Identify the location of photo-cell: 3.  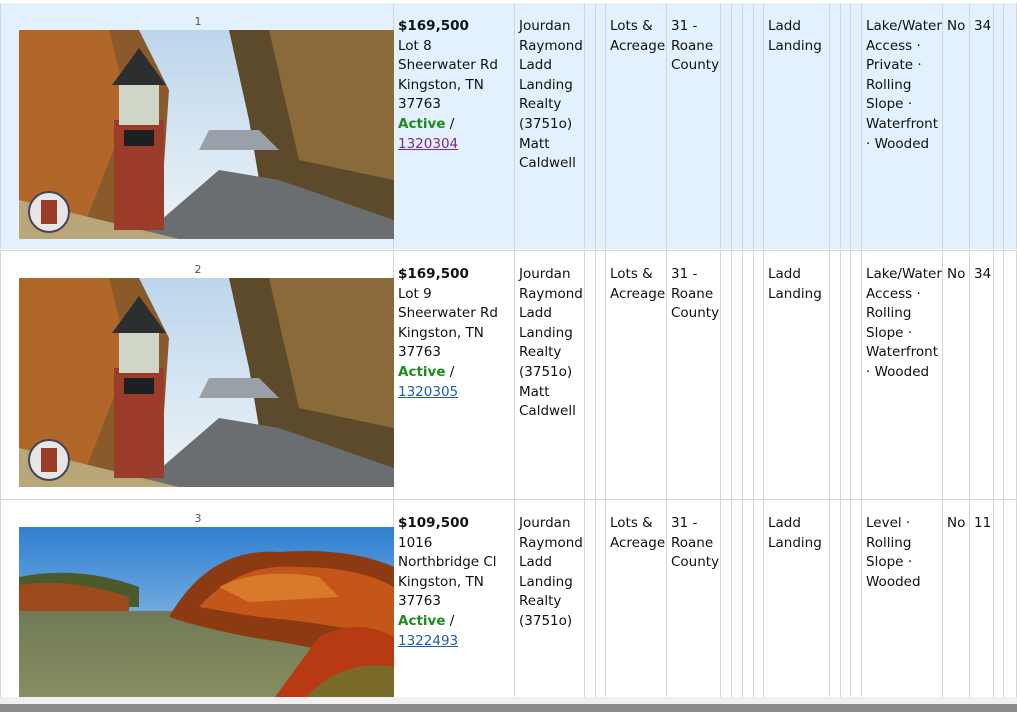
(197, 602).